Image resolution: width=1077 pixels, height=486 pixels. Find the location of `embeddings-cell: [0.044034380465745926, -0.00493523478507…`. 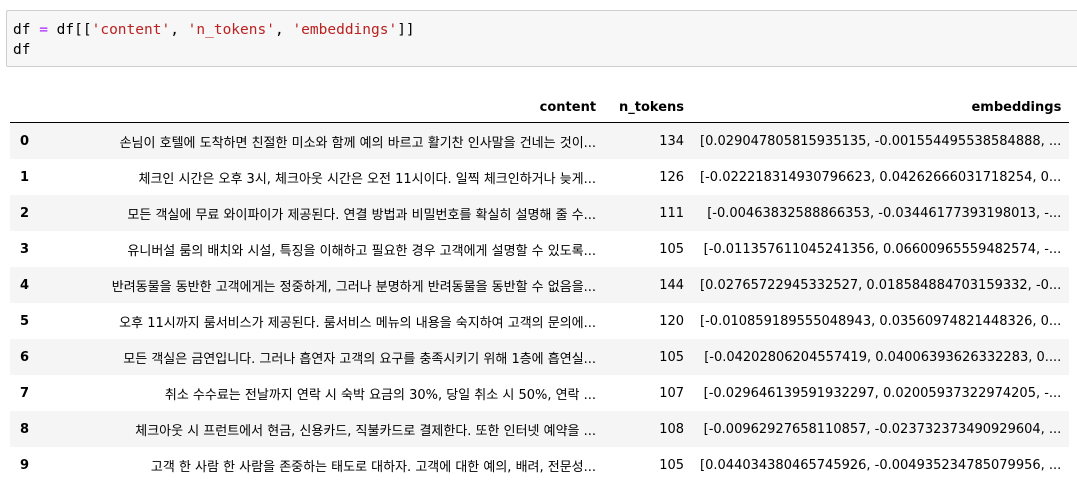

embeddings-cell: [0.044034380465745926, -0.00493523478507… is located at coordinates (880, 465).